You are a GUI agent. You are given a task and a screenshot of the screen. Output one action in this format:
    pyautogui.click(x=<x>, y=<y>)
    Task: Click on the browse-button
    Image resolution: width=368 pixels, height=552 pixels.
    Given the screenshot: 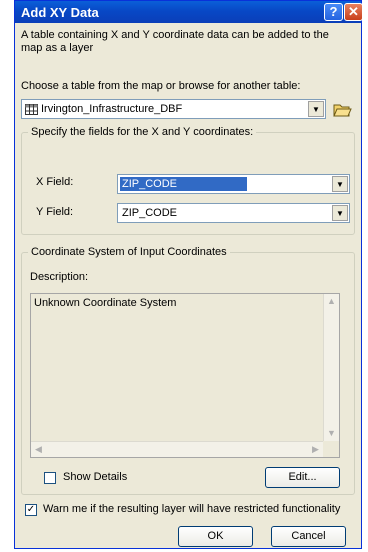 What is the action you would take?
    pyautogui.click(x=342, y=109)
    